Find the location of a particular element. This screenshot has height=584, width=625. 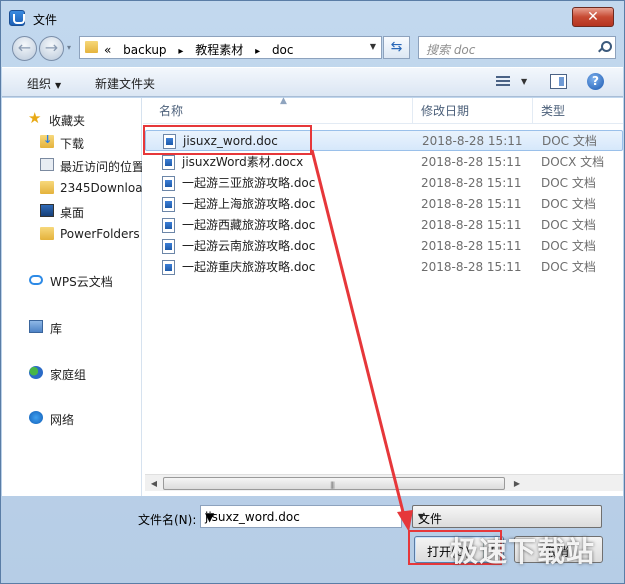

download-folder-icon is located at coordinates (47, 140).